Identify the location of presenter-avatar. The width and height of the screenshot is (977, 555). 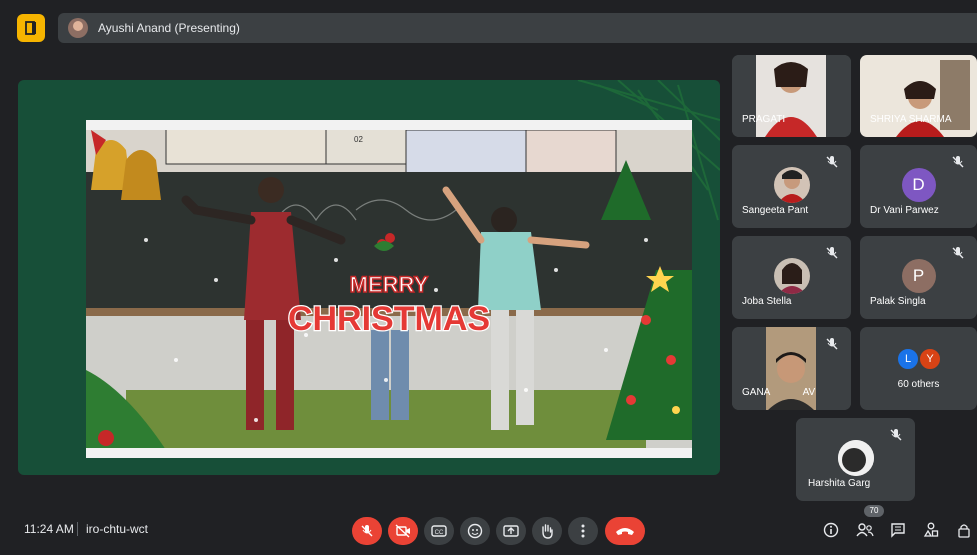
(78, 28).